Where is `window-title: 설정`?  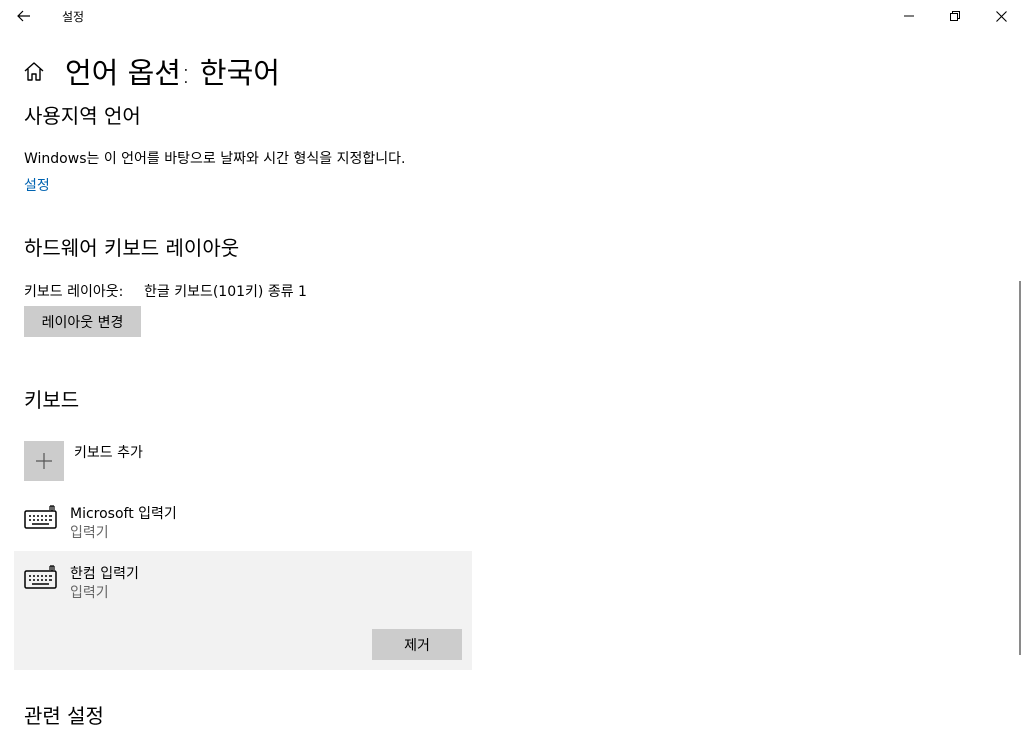 window-title: 설정 is located at coordinates (73, 17).